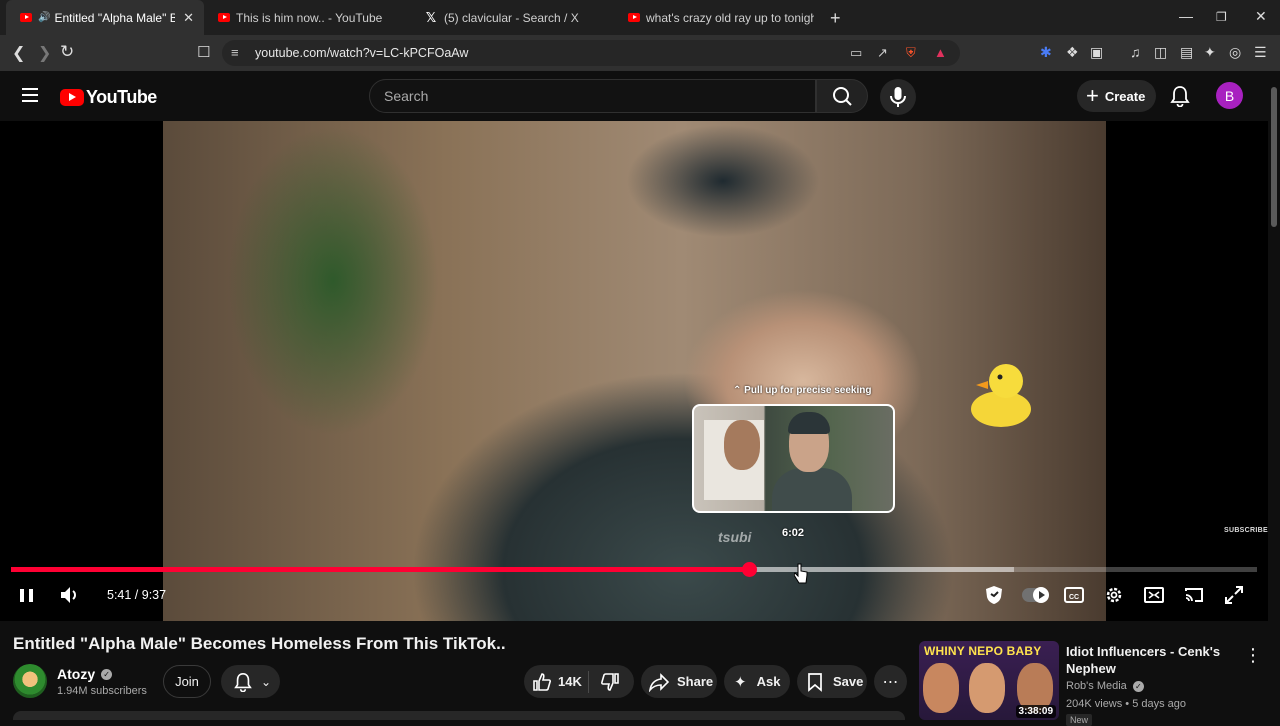  I want to click on extension-icon: ✱, so click(1046, 52).